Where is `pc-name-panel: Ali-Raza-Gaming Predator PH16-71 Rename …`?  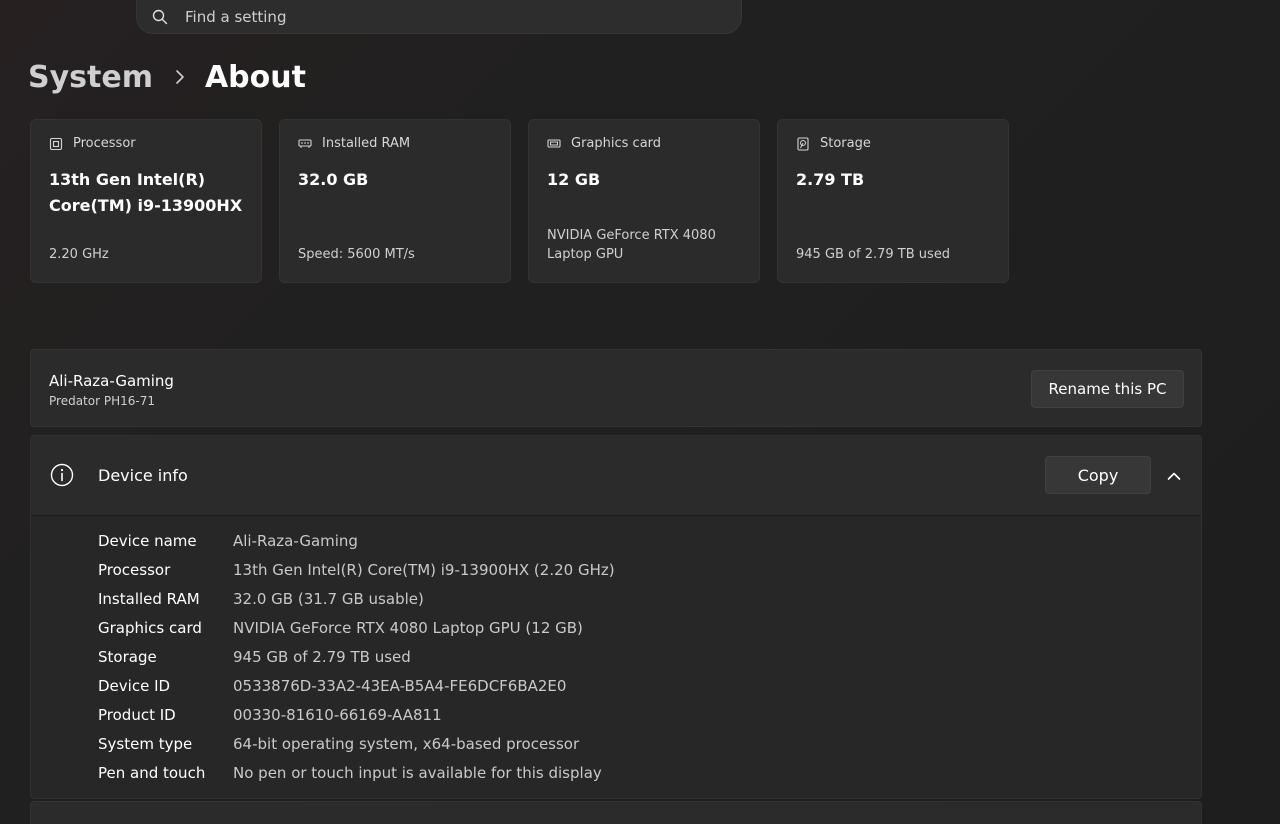 pc-name-panel: Ali-Raza-Gaming Predator PH16-71 Rename … is located at coordinates (616, 388).